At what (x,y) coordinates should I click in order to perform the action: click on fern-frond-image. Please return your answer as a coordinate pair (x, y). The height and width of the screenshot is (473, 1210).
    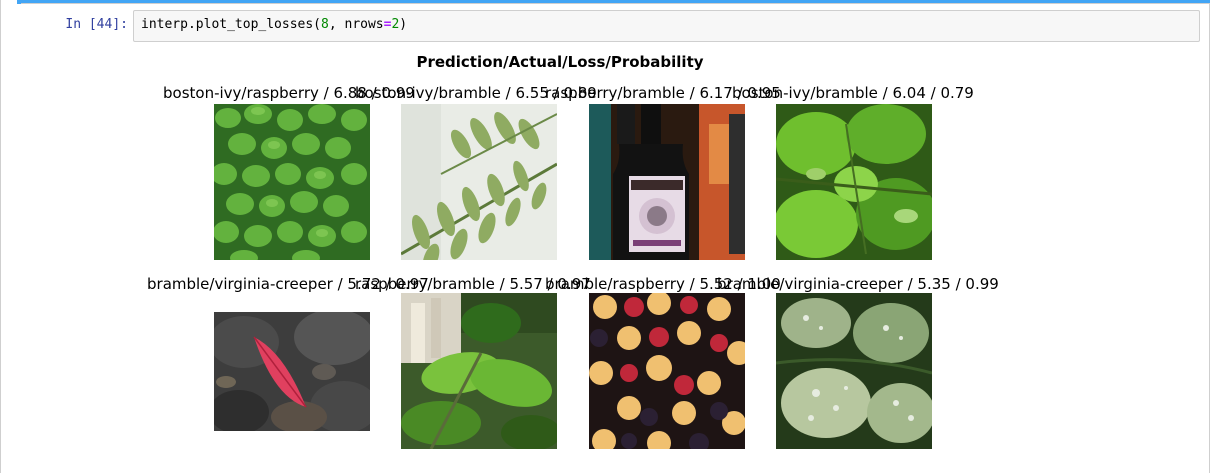
    Looking at the image, I should click on (479, 182).